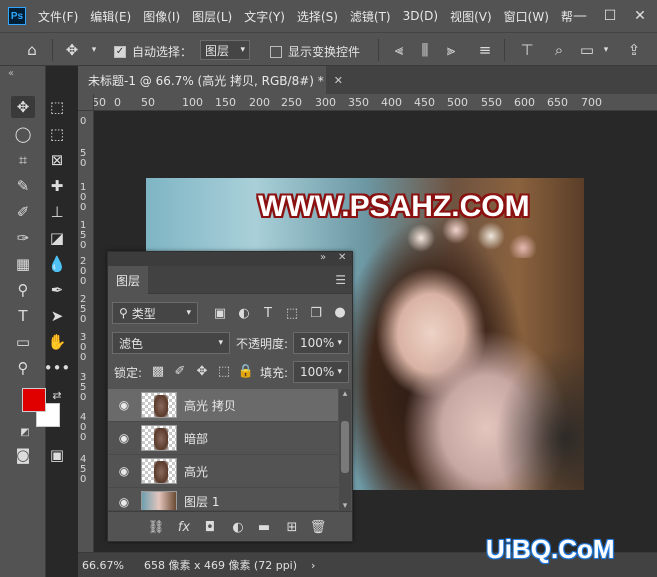 The width and height of the screenshot is (657, 577). Describe the element at coordinates (23, 455) in the screenshot. I see `quick-mask-icon: ◙` at that location.